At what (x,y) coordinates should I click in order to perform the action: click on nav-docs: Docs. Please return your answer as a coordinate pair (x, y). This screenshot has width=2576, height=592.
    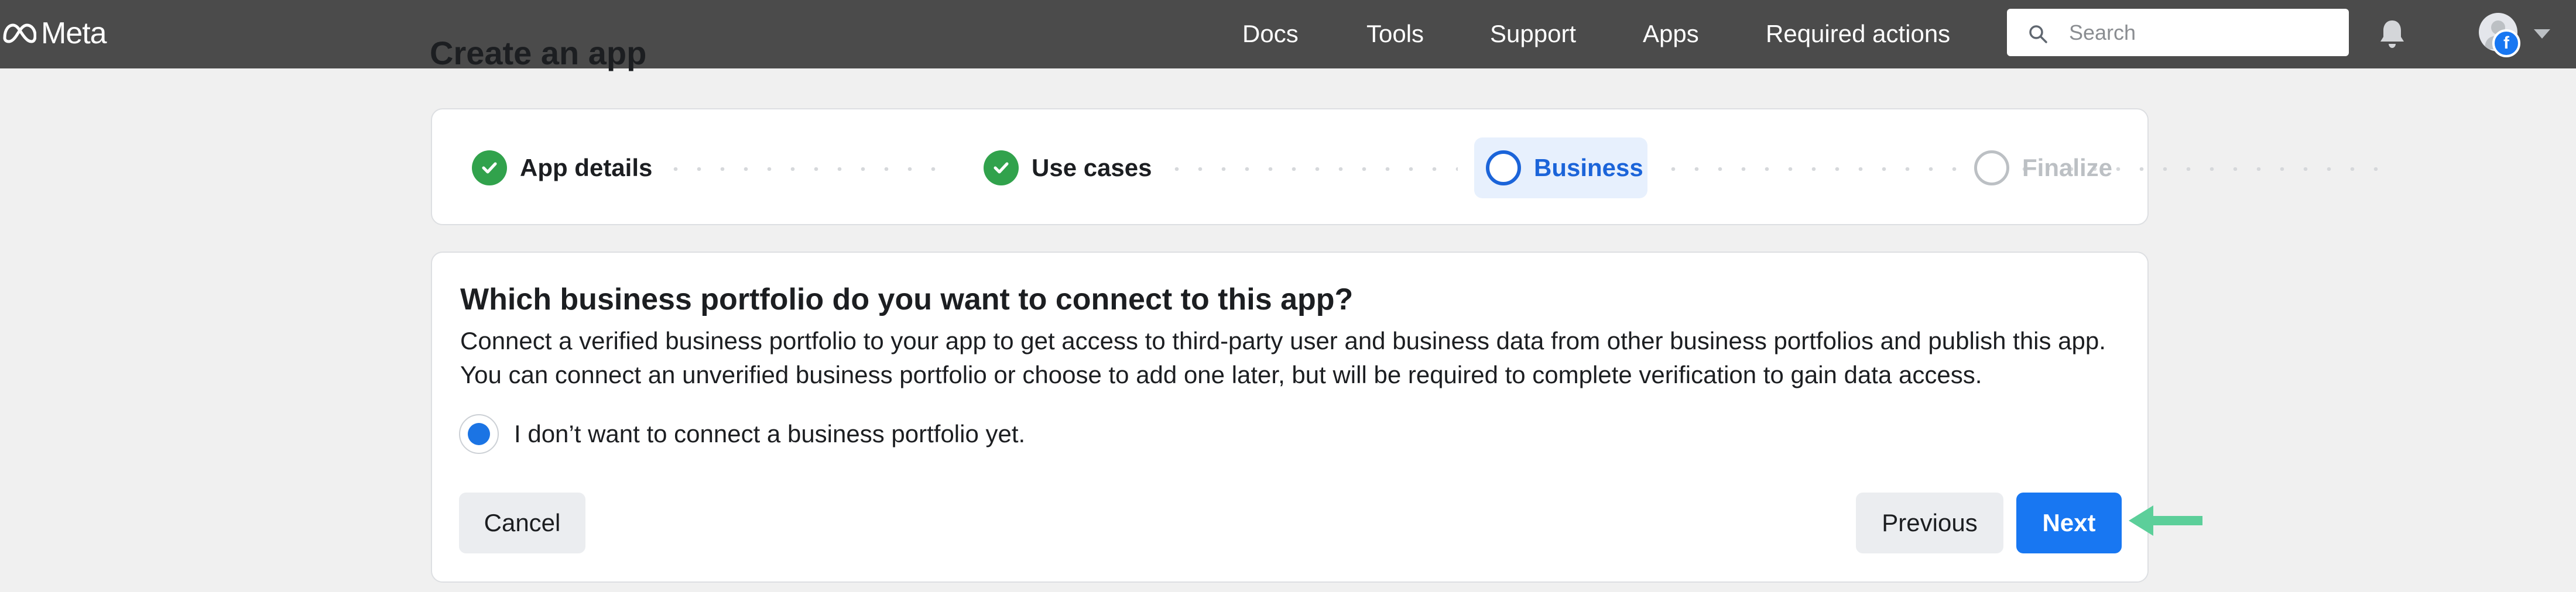
    Looking at the image, I should click on (1270, 34).